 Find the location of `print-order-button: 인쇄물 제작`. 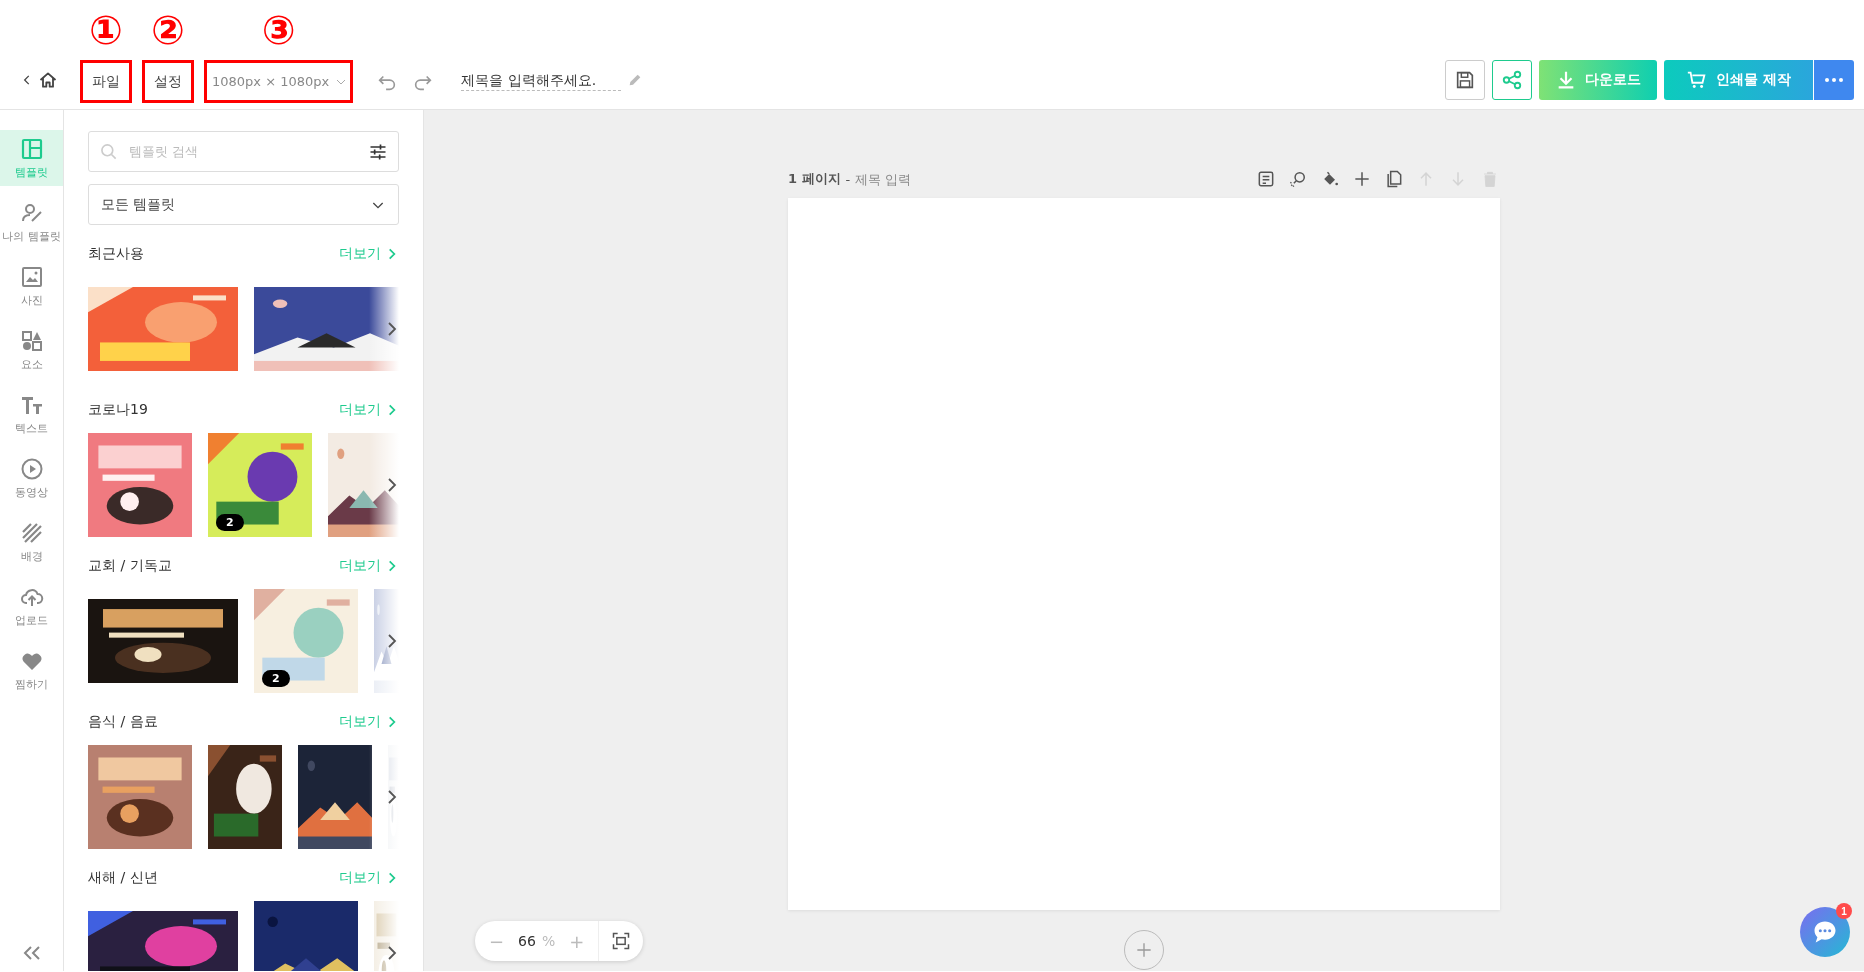

print-order-button: 인쇄물 제작 is located at coordinates (1738, 80).